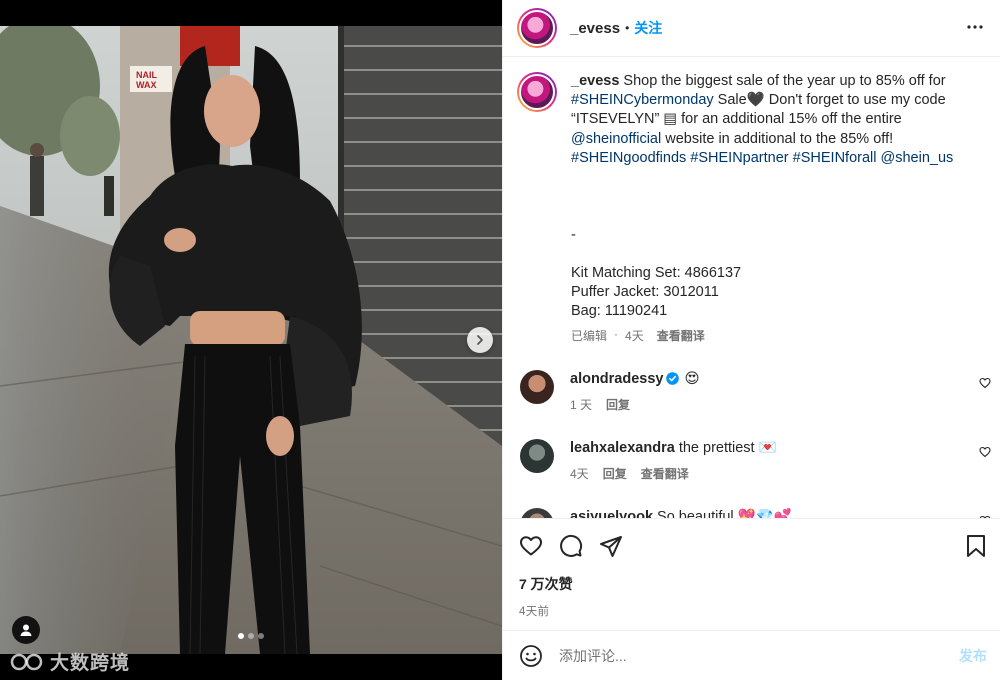 The width and height of the screenshot is (1000, 680). I want to click on comment-input, so click(759, 655).